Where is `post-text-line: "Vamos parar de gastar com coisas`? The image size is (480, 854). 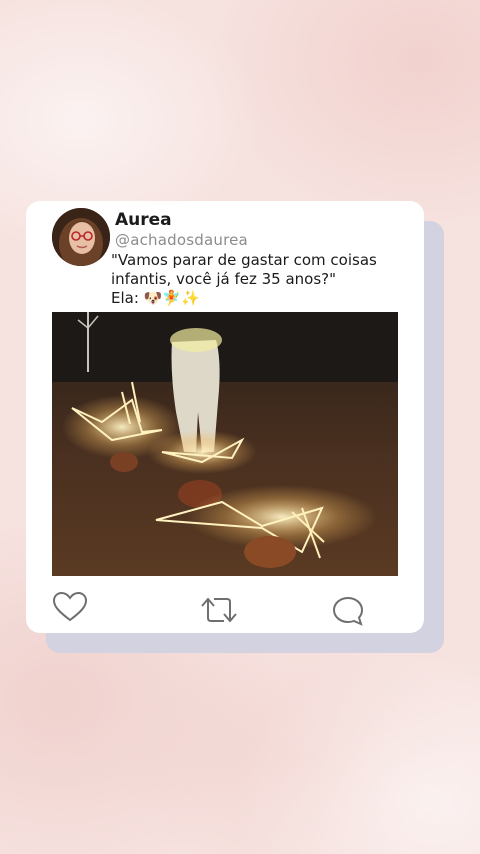
post-text-line: "Vamos parar de gastar com coisas is located at coordinates (244, 260).